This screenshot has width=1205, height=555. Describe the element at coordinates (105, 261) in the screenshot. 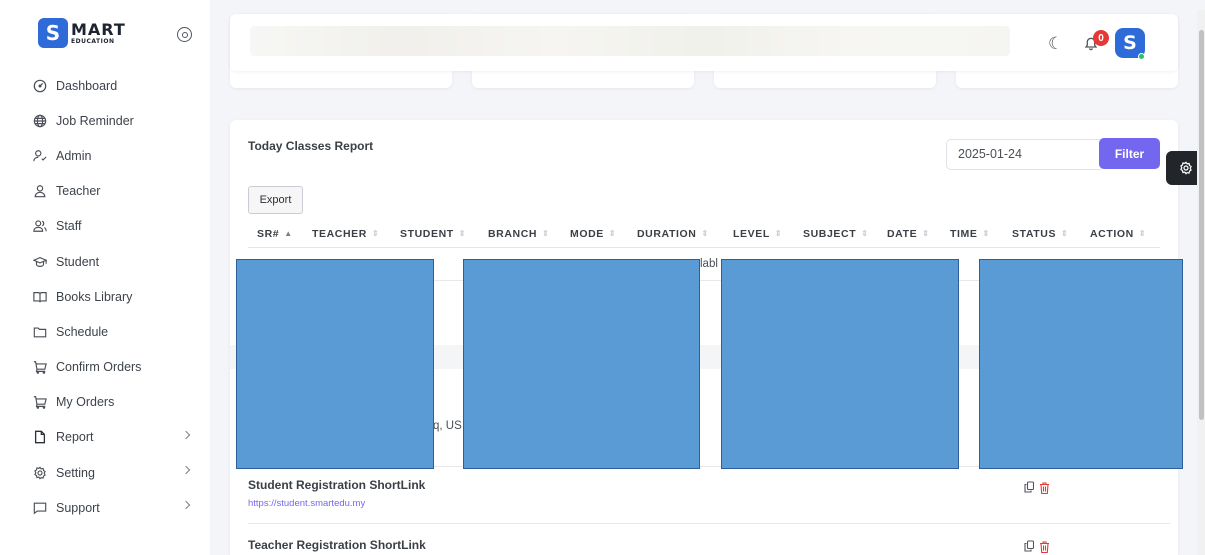

I see `sidebar-item-student: Student` at that location.